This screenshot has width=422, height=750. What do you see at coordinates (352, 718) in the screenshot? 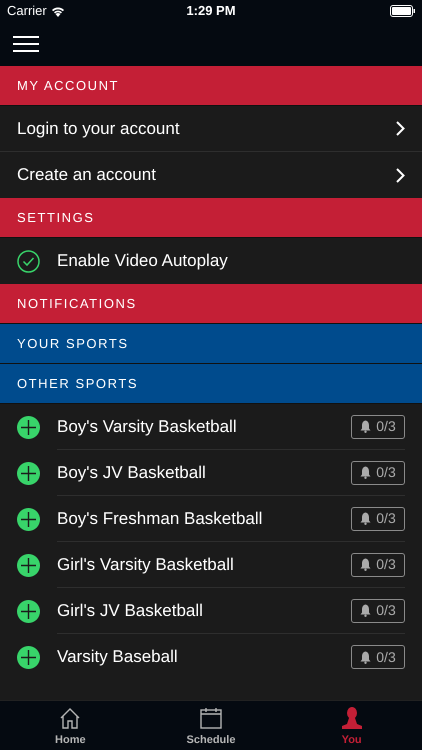
I see `person-icon` at bounding box center [352, 718].